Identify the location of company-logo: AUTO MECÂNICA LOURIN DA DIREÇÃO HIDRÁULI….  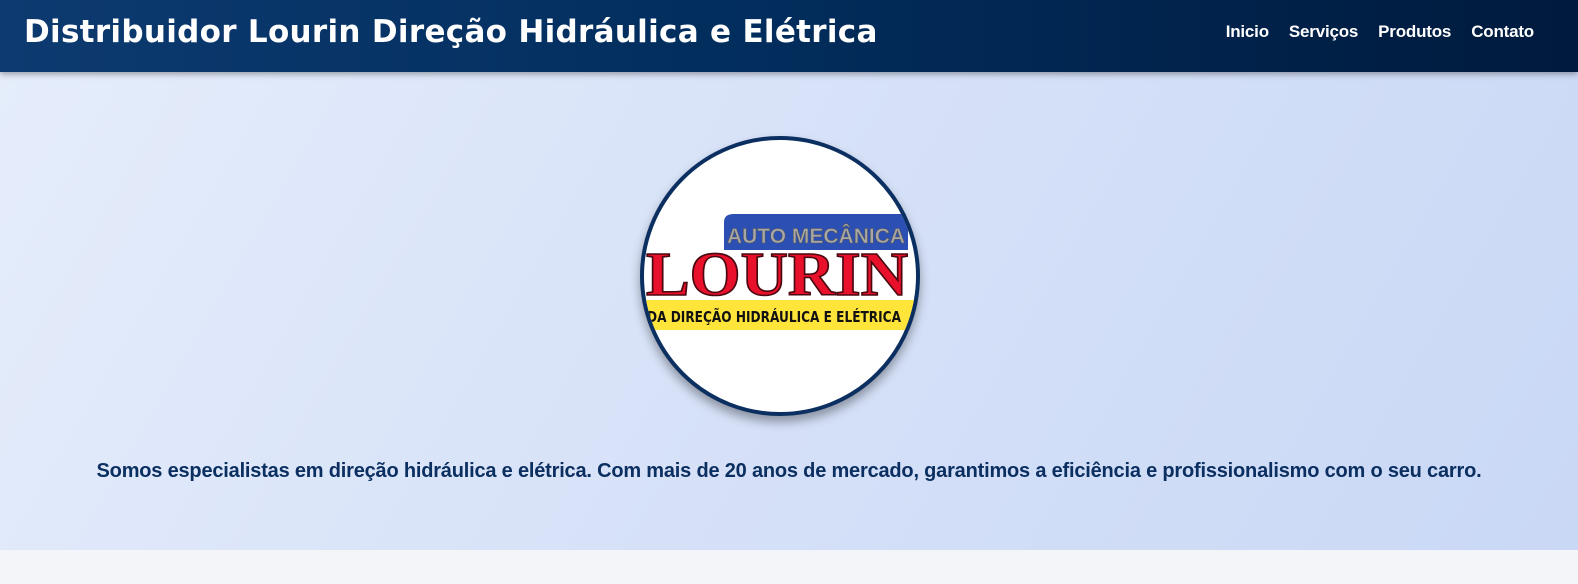
(780, 276).